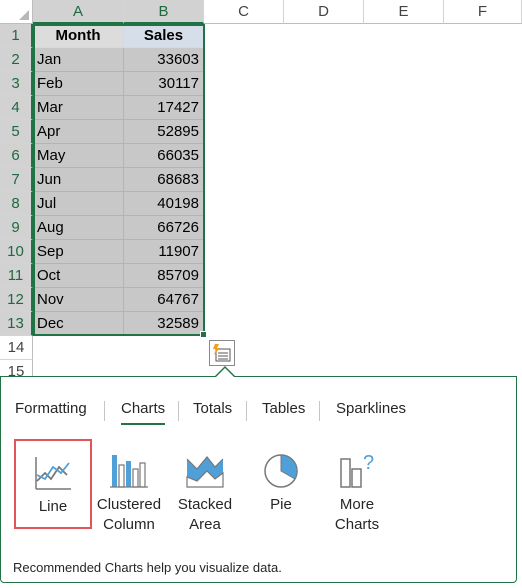 This screenshot has width=522, height=588. I want to click on row-header: 14, so click(16, 348).